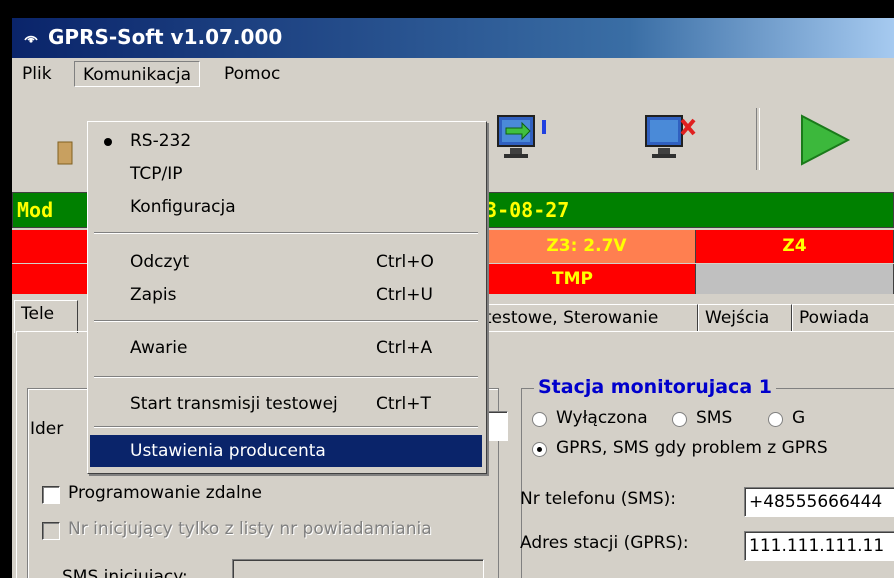 The width and height of the screenshot is (894, 578). What do you see at coordinates (156, 174) in the screenshot?
I see `menu-item-label: TCP/IP` at bounding box center [156, 174].